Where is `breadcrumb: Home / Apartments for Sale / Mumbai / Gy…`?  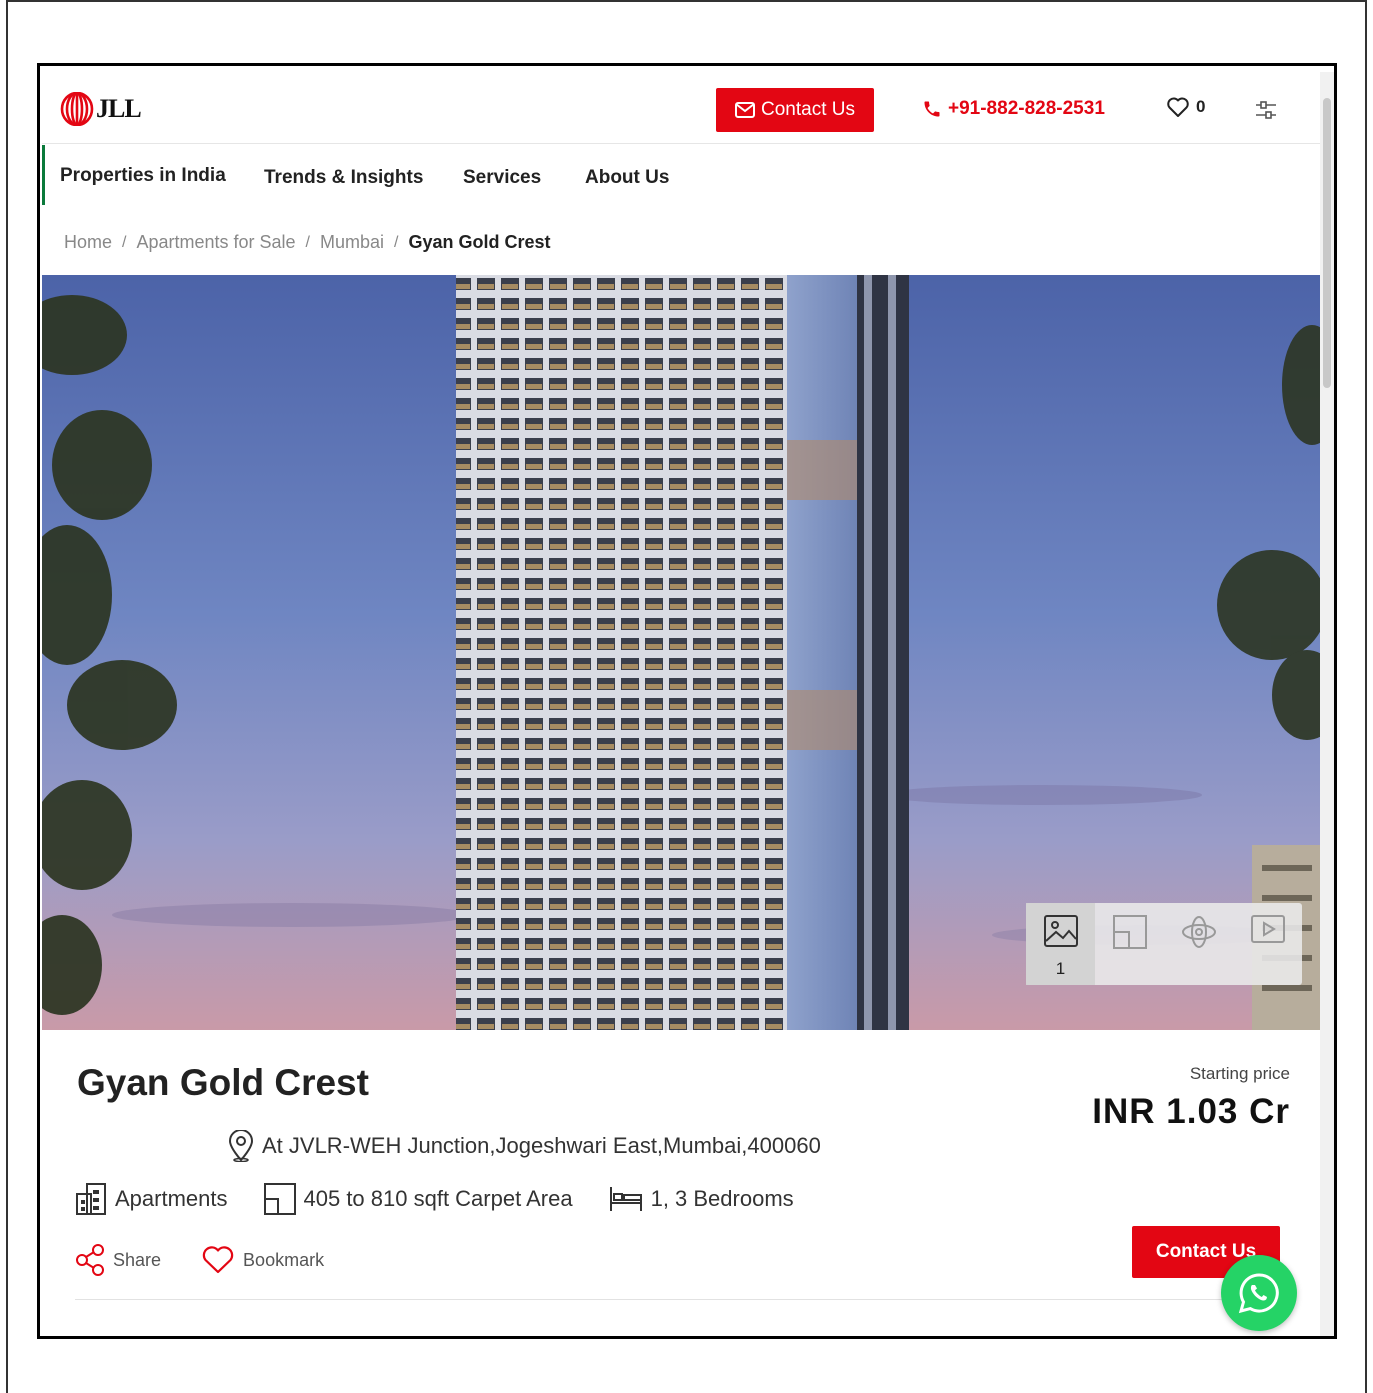
breadcrumb: Home / Apartments for Sale / Mumbai / Gy… is located at coordinates (307, 242).